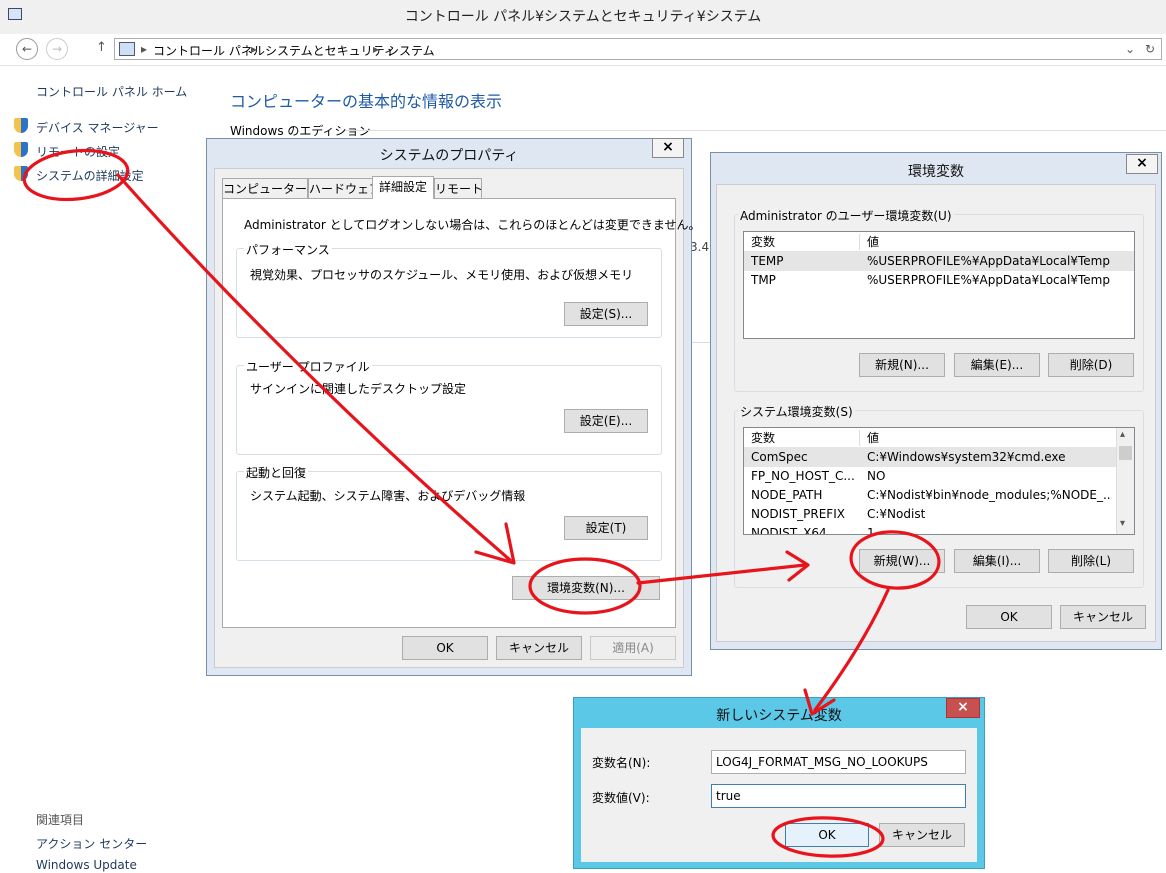 The width and height of the screenshot is (1166, 873). What do you see at coordinates (606, 528) in the screenshot?
I see `startup-settings-button: 設定(T)` at bounding box center [606, 528].